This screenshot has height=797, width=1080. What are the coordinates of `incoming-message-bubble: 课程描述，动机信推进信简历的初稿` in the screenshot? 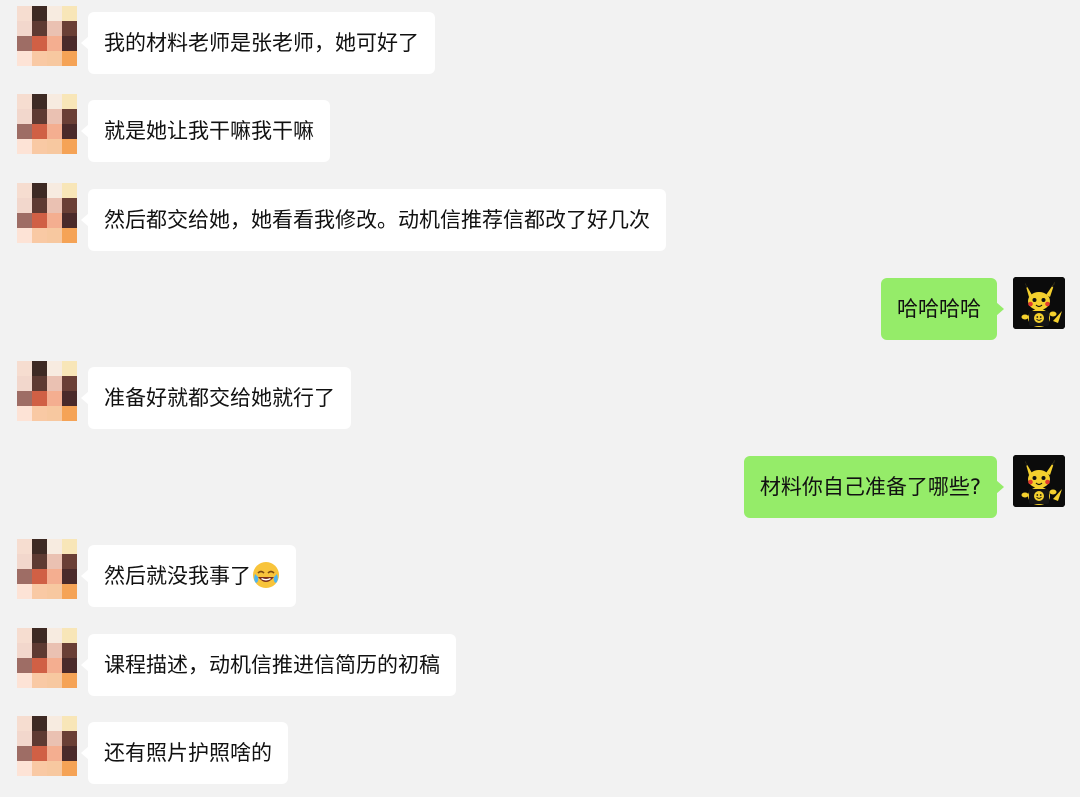 It's located at (268, 665).